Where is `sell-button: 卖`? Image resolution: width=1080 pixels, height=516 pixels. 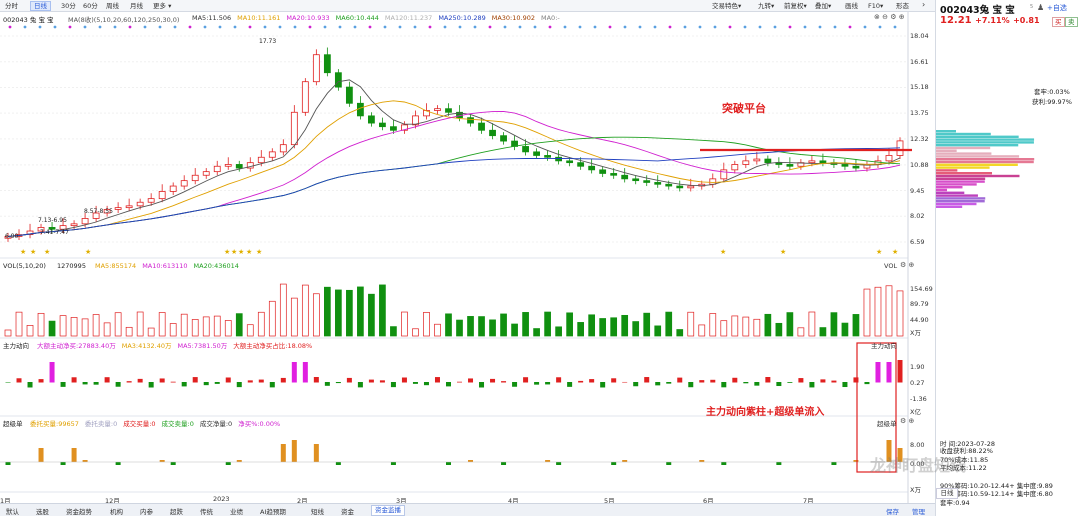
sell-button: 卖 is located at coordinates (1071, 22).